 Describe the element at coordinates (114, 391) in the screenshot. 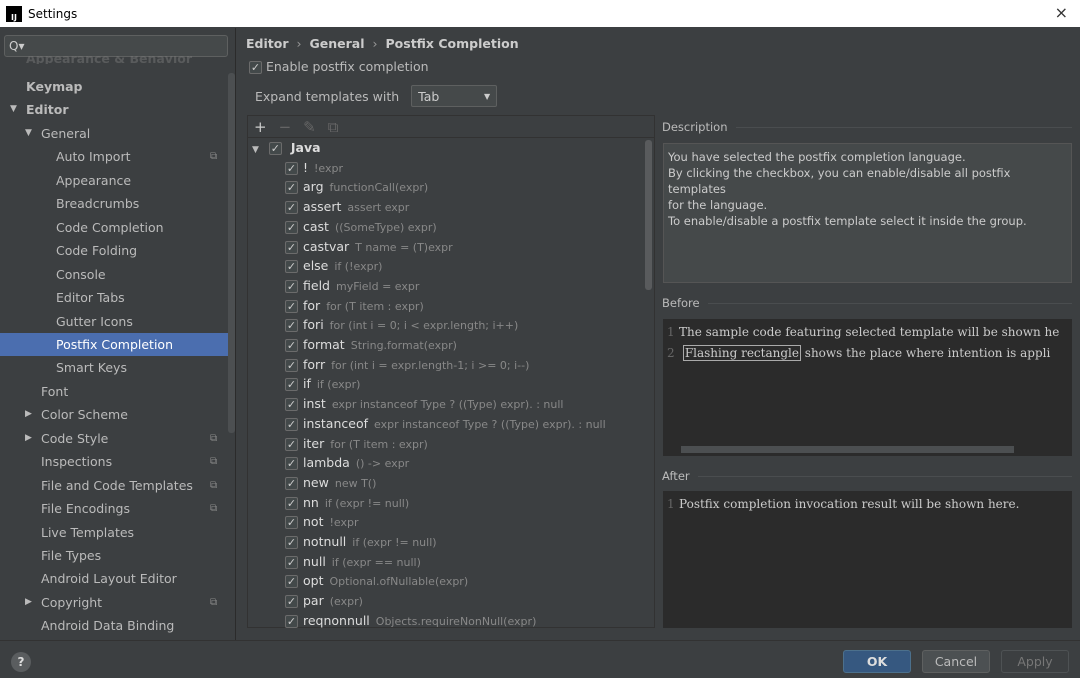

I see `sidebar-item-font: Font` at that location.